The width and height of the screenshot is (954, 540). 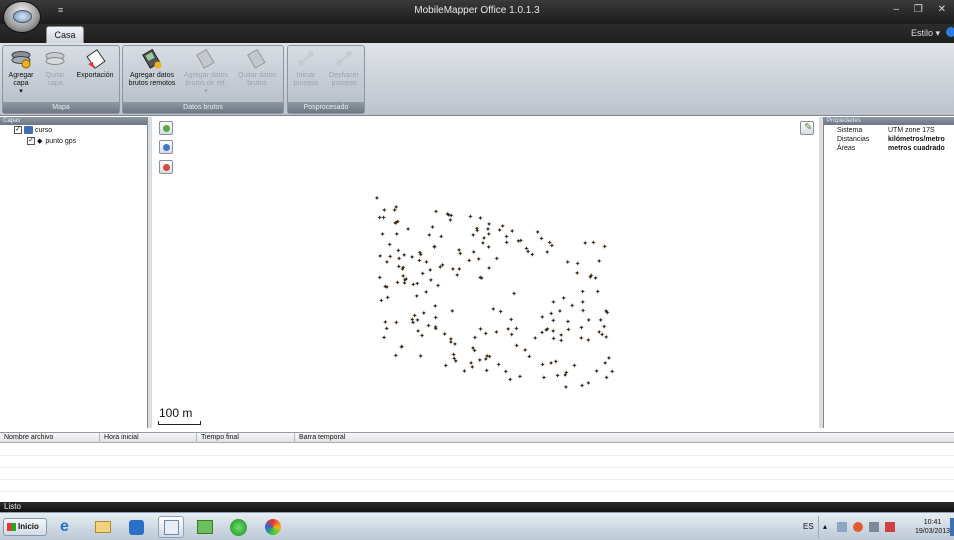 I want to click on network-icon, so click(x=842, y=527).